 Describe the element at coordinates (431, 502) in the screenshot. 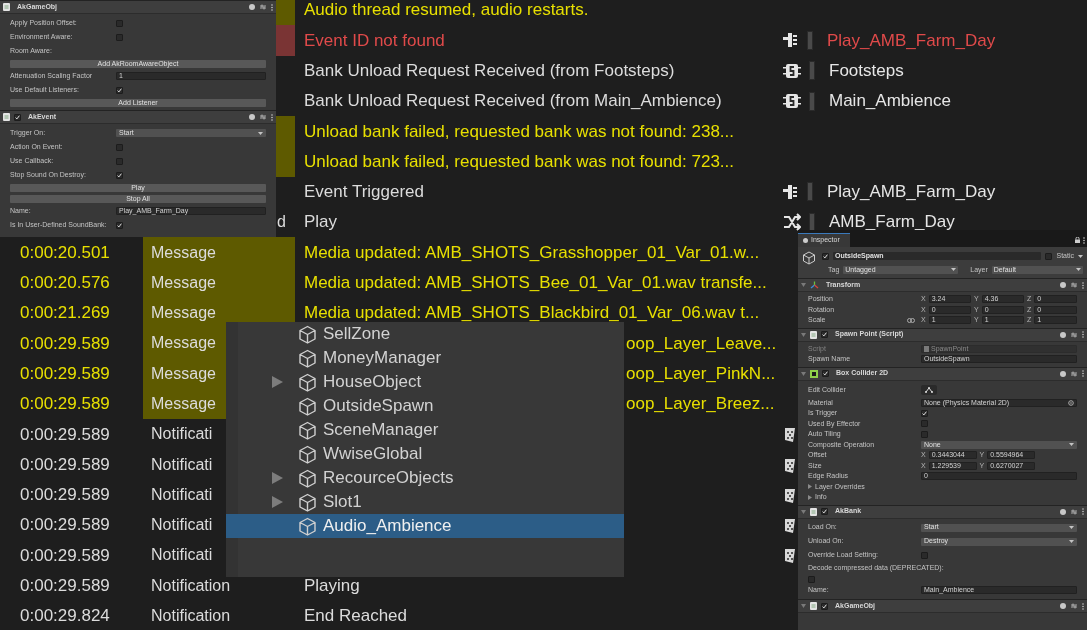

I see `hierarchy-item: Slot1` at that location.